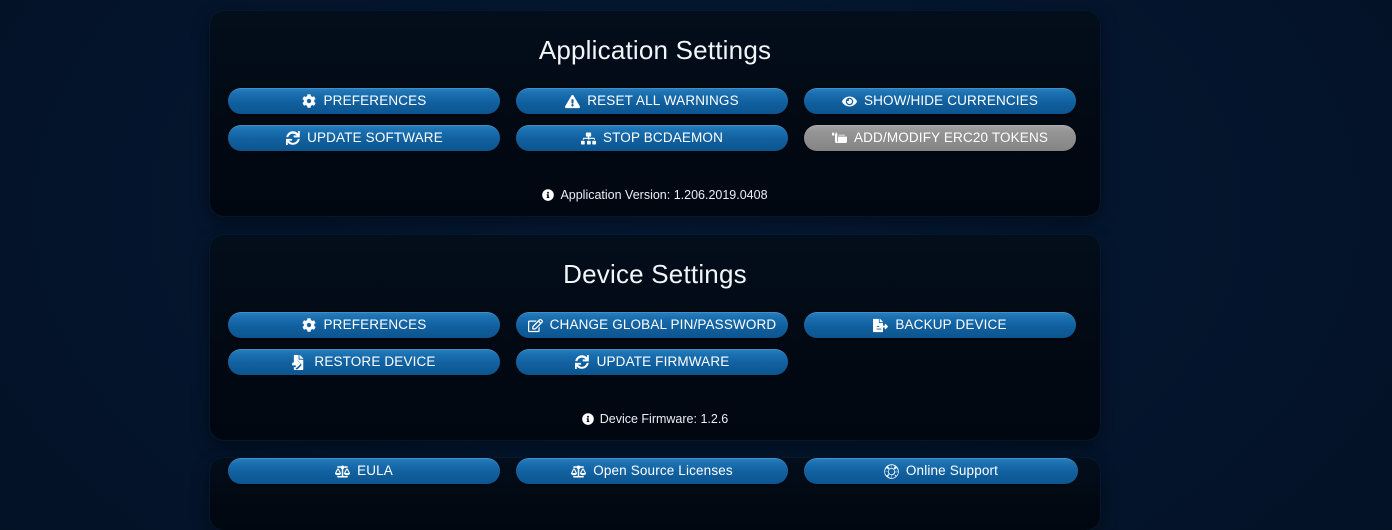 This screenshot has height=530, width=1392. What do you see at coordinates (664, 195) in the screenshot?
I see `application-version-text: Application Version: 1.206.2019.0408` at bounding box center [664, 195].